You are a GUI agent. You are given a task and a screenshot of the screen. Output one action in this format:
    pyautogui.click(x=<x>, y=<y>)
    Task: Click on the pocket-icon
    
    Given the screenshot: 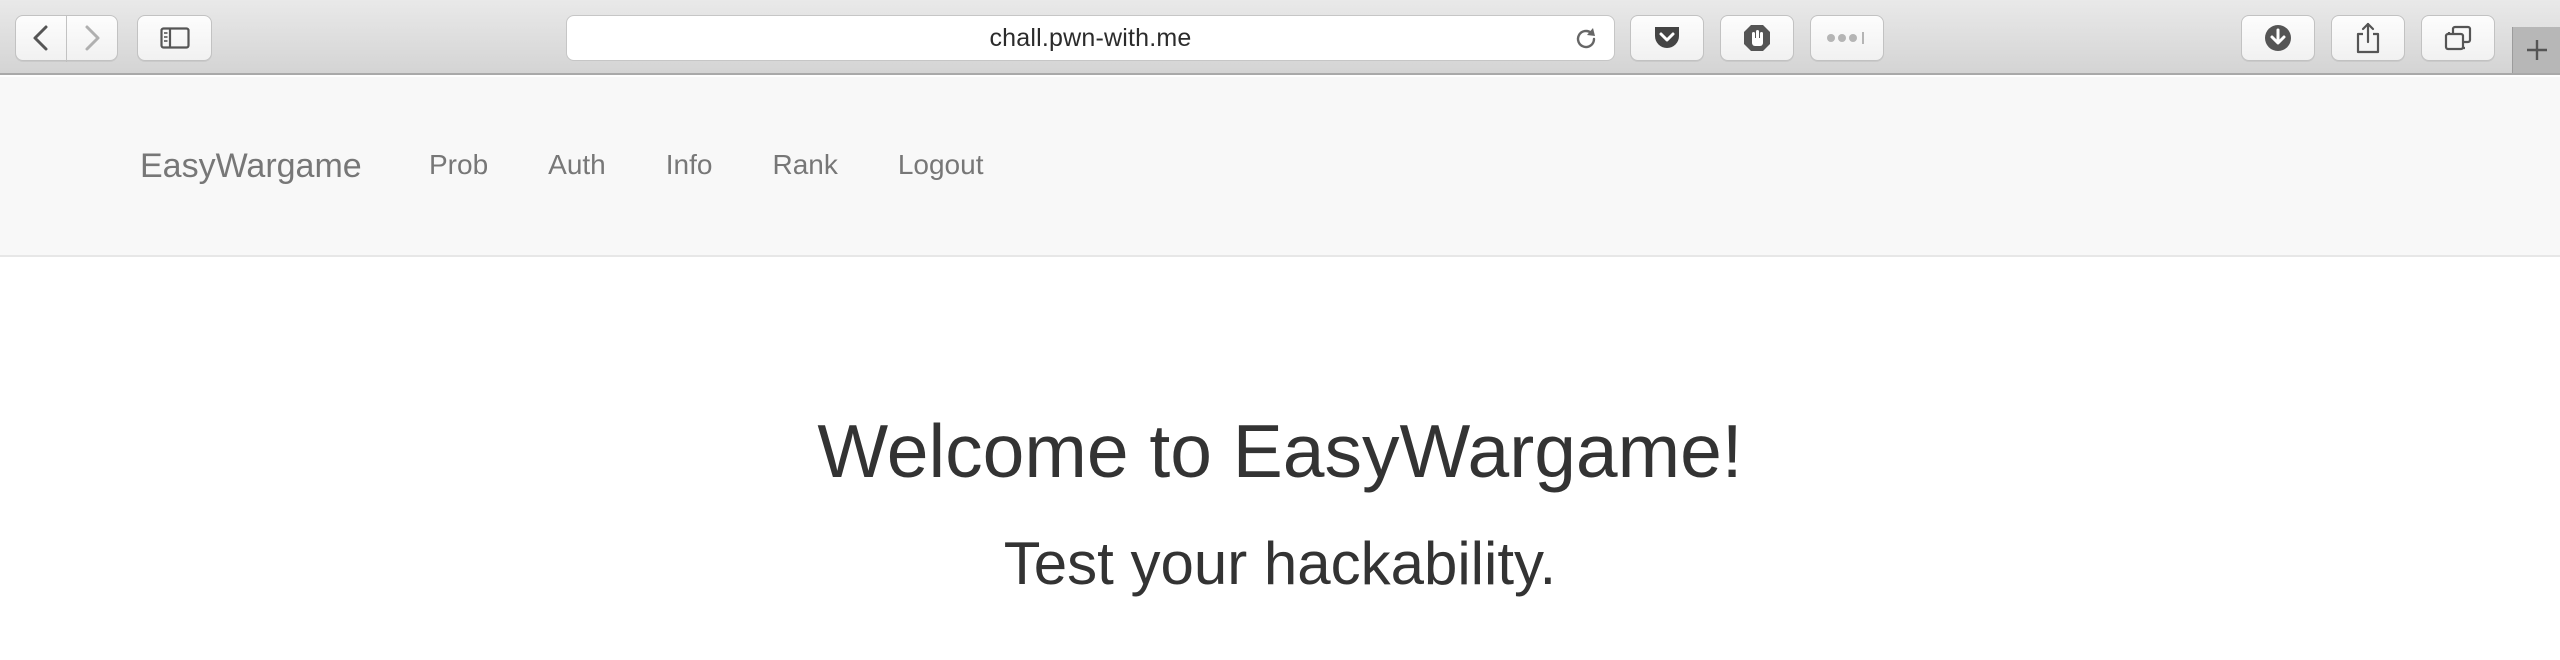 What is the action you would take?
    pyautogui.click(x=1667, y=37)
    